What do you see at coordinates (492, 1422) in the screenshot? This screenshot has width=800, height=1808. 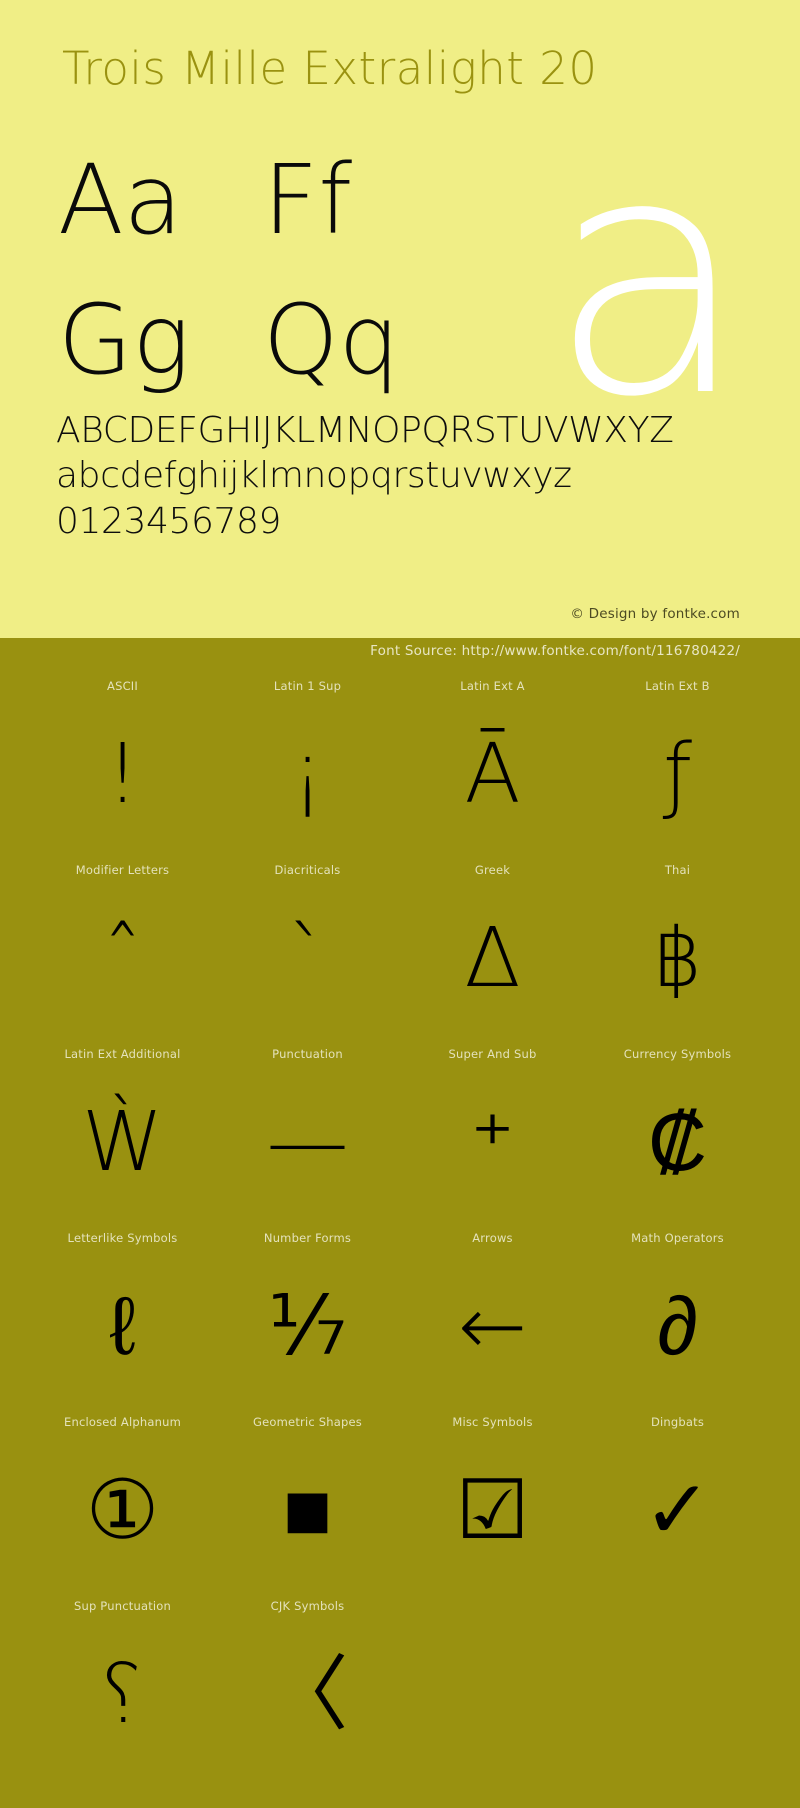 I see `unicode-block-label: Misc Symbols` at bounding box center [492, 1422].